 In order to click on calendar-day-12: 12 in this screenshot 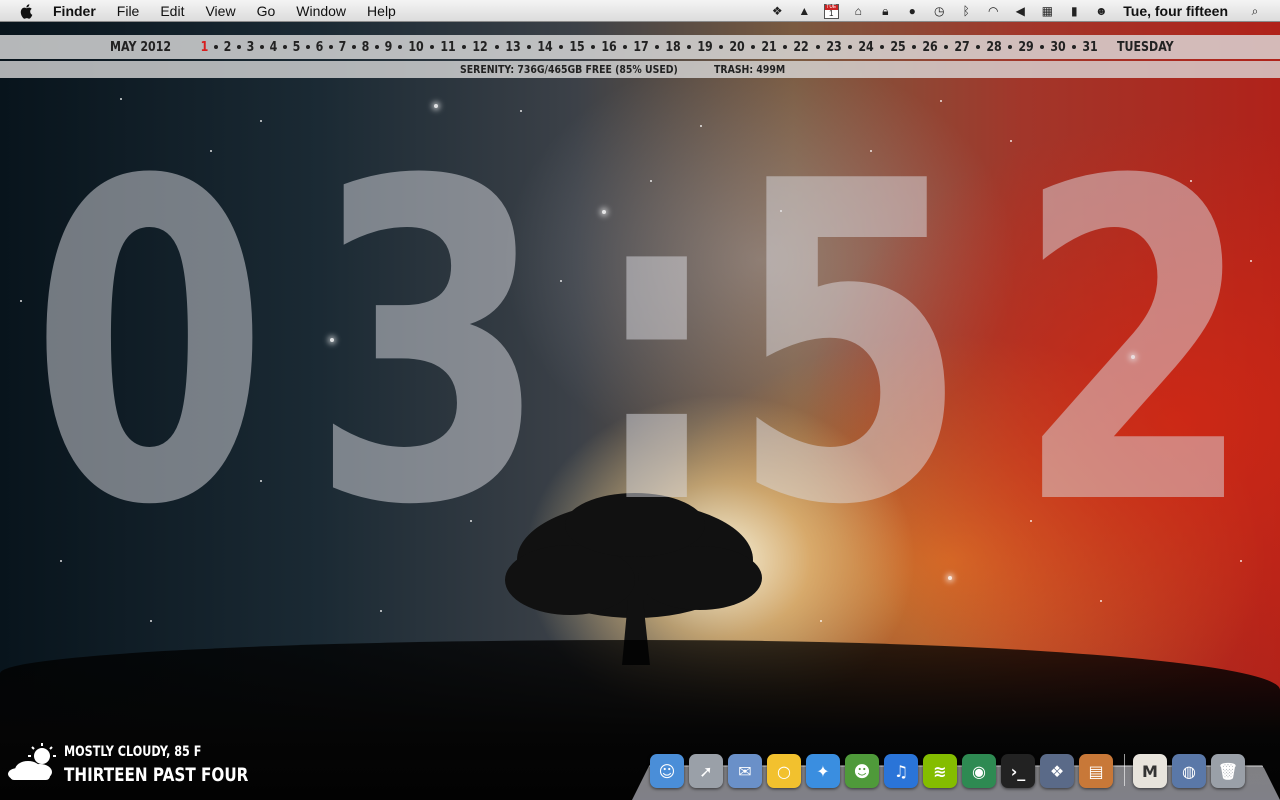, I will do `click(480, 47)`.